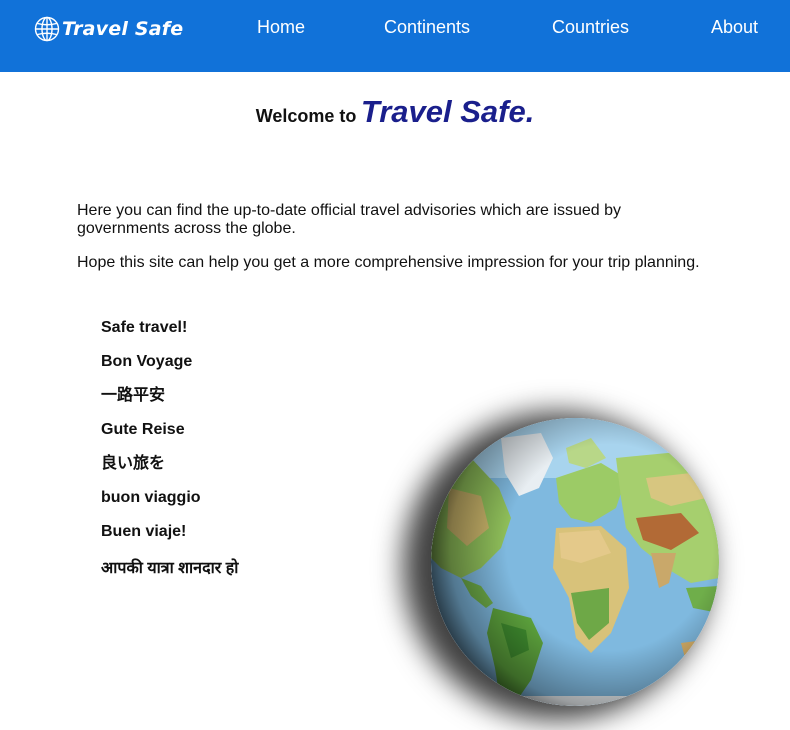 The width and height of the screenshot is (790, 730). What do you see at coordinates (427, 27) in the screenshot?
I see `nav-link-continents: Continents` at bounding box center [427, 27].